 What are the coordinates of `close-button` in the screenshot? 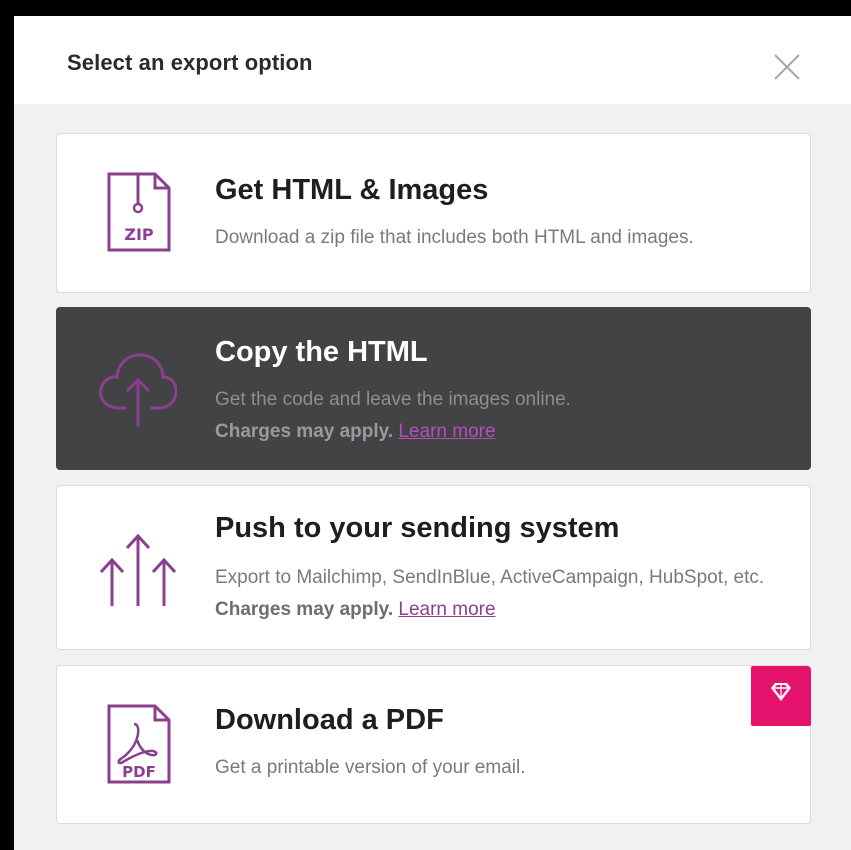 It's located at (787, 67).